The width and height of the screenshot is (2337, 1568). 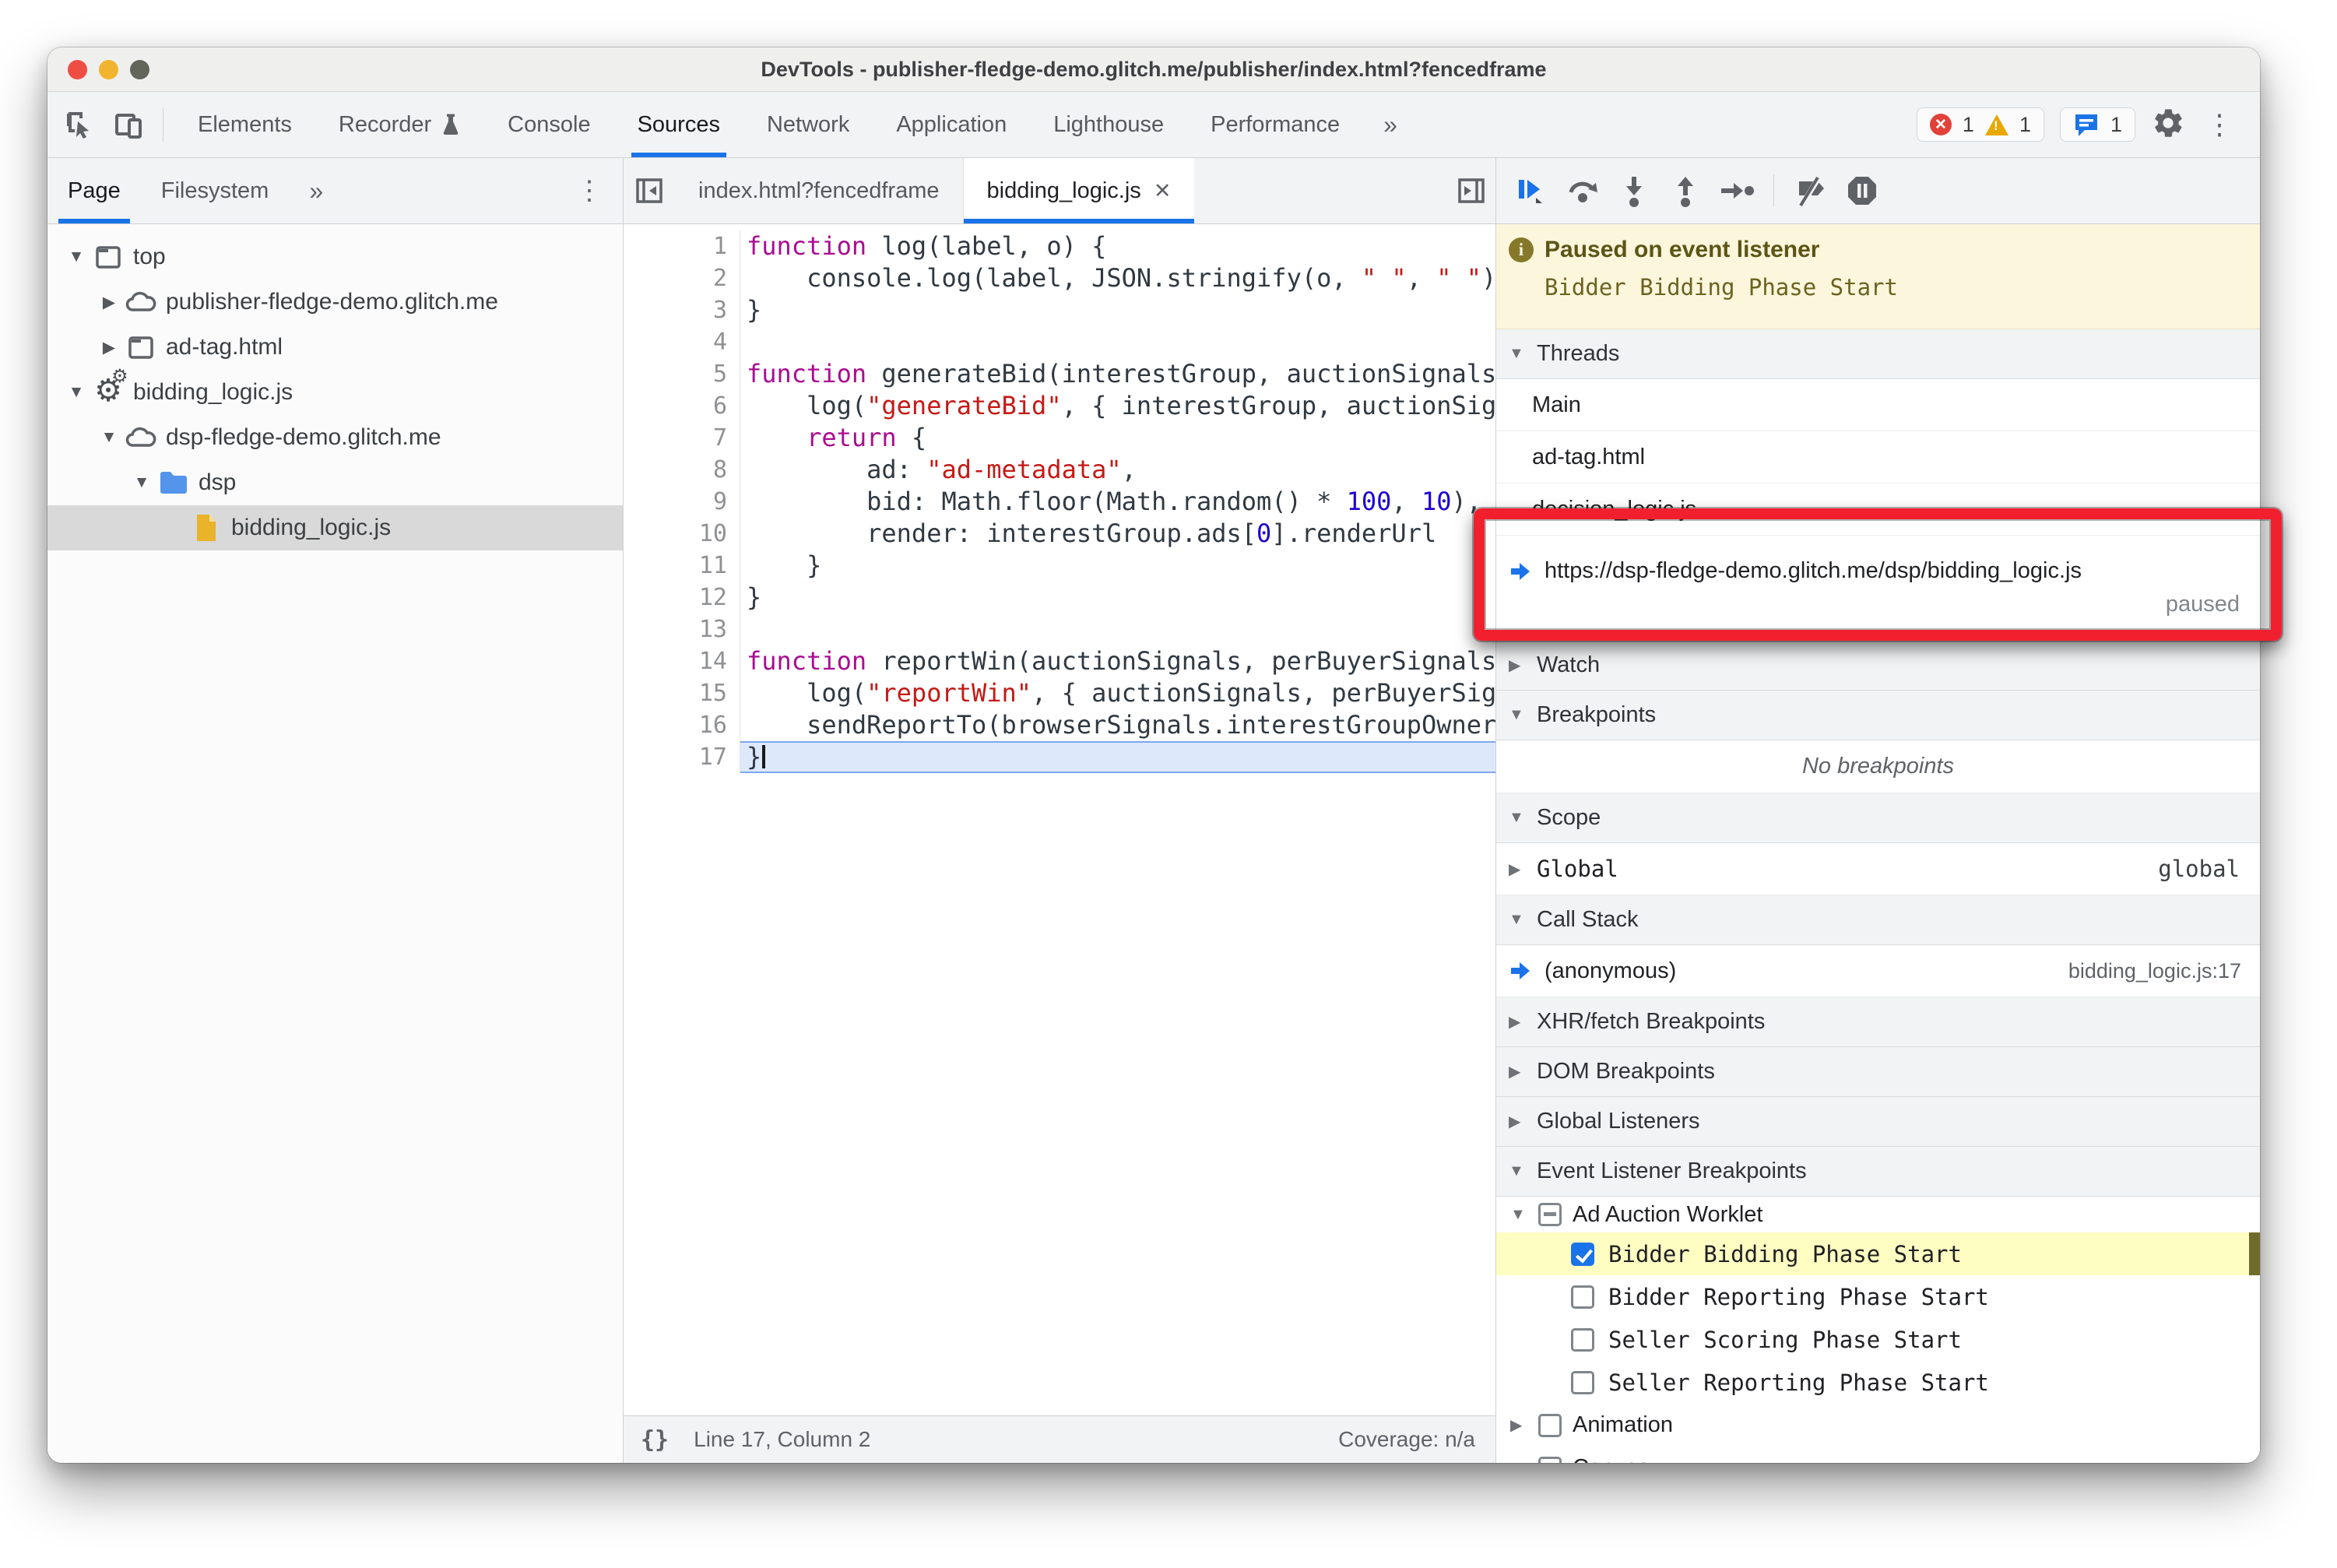 I want to click on tree-item-publisher-fledge-demo-glitch-me: ▶ publisher-fledge-demo.glitch.me, so click(x=335, y=302).